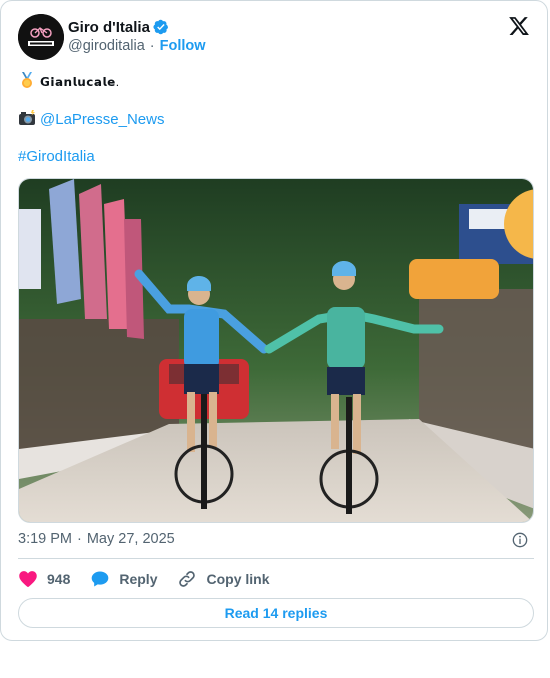 This screenshot has height=678, width=550. I want to click on copy-link-button: Copy link, so click(223, 579).